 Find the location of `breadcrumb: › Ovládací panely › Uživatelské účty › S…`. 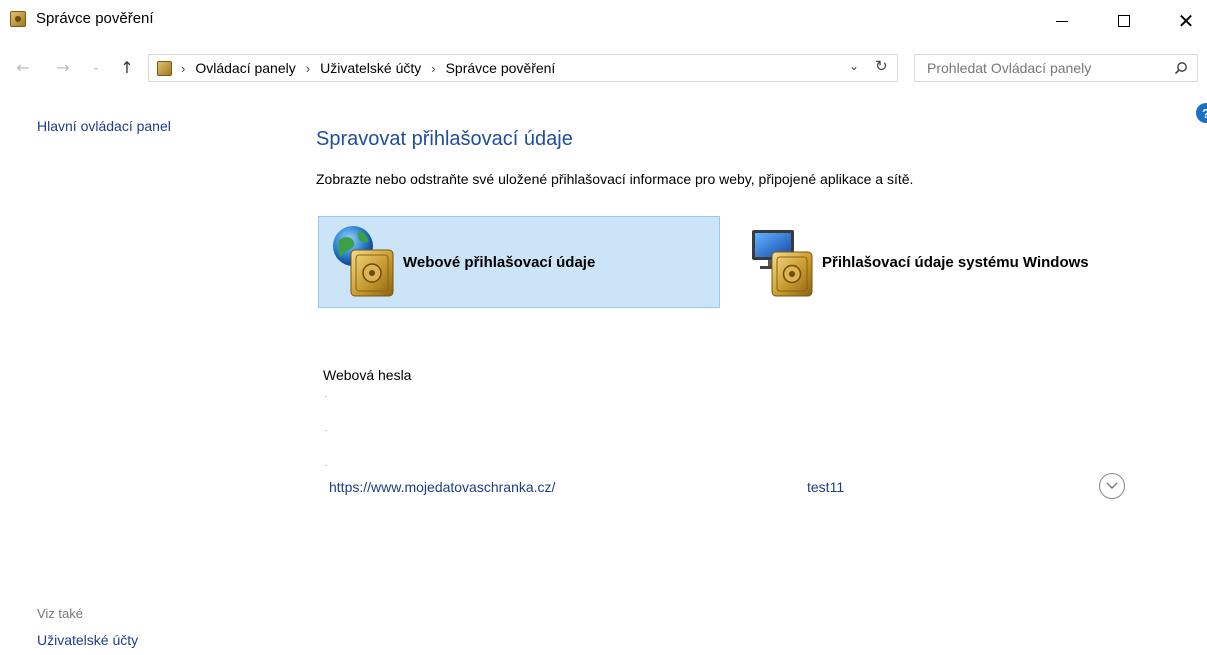

breadcrumb: › Ovládací panely › Uživatelské účty › S… is located at coordinates (368, 68).